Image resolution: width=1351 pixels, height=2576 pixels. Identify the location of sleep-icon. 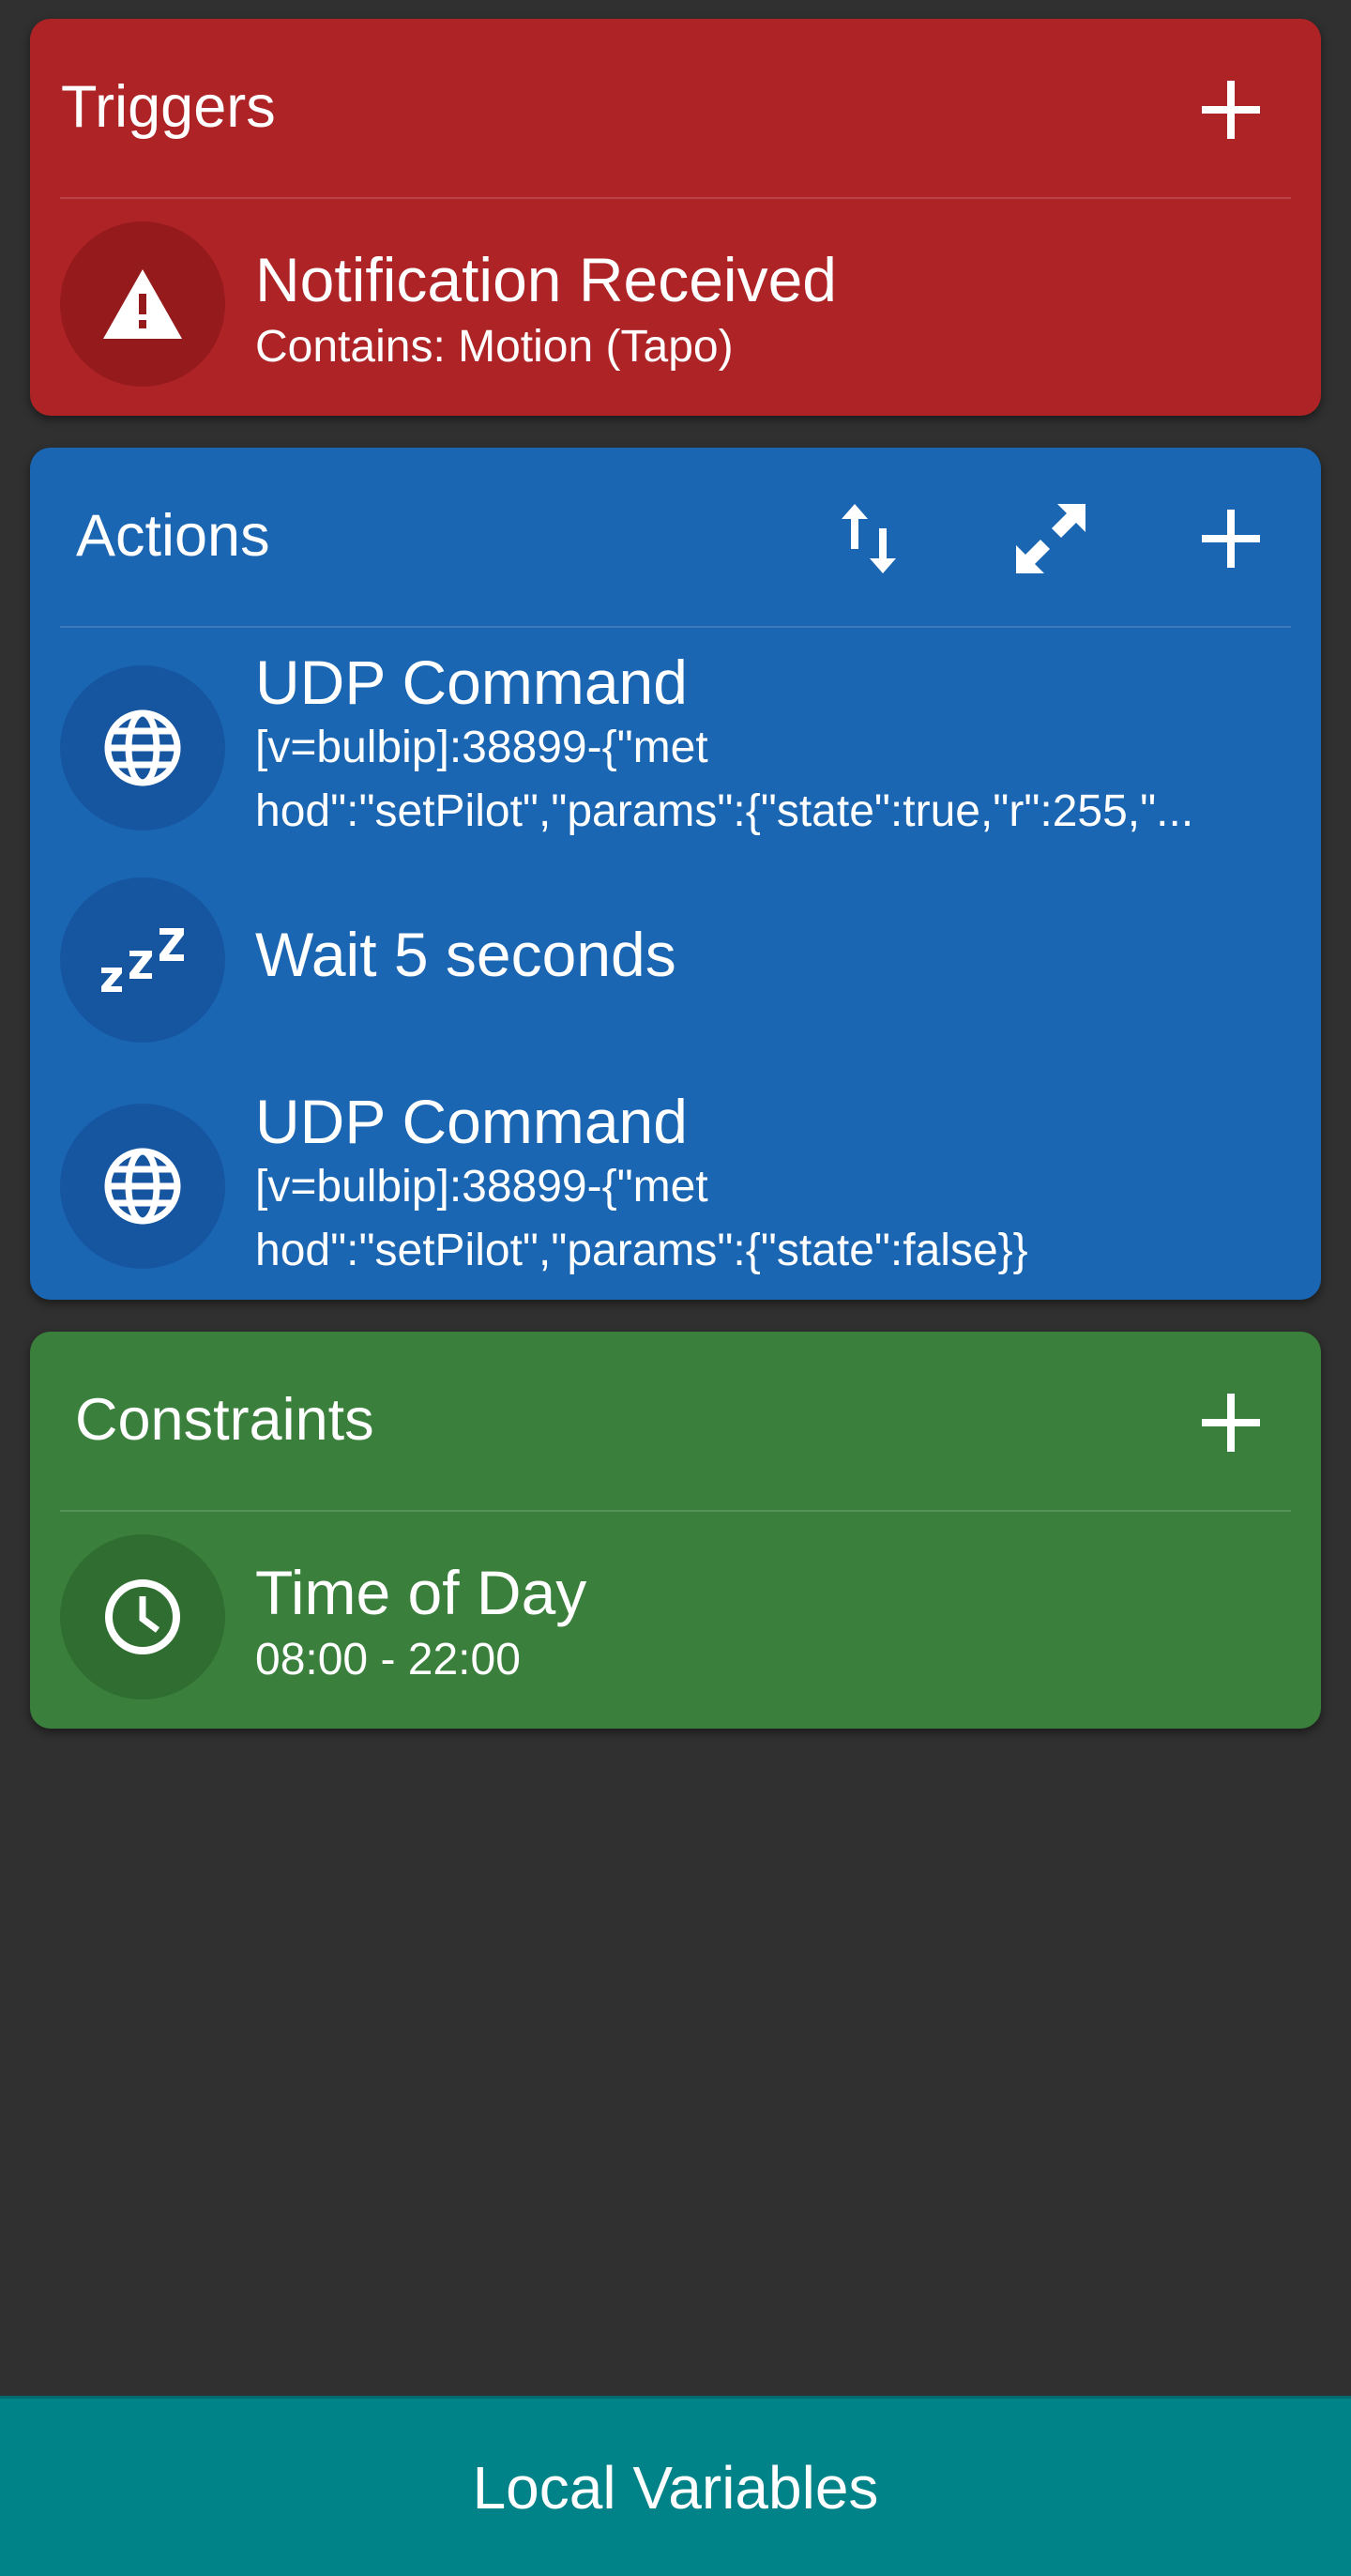
(143, 960).